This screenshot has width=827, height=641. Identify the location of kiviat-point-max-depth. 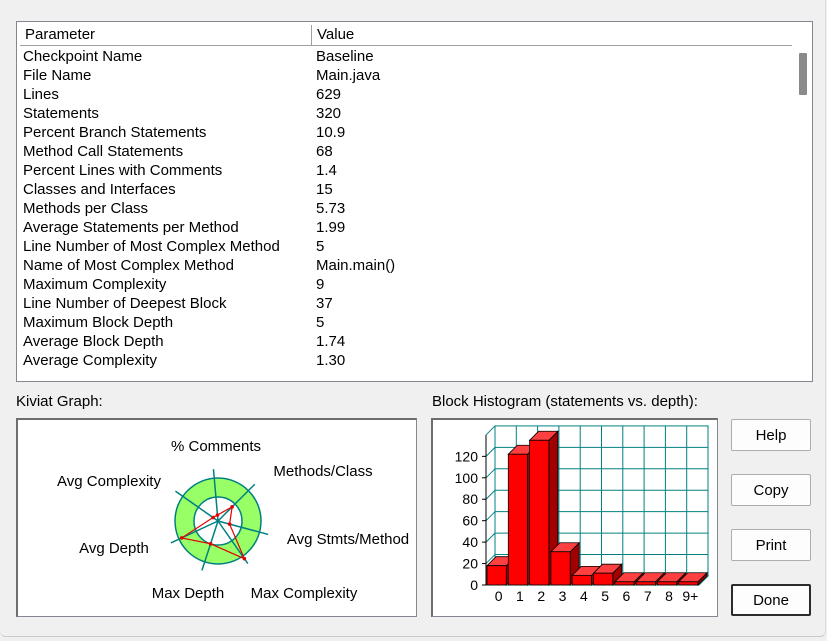
(210, 544).